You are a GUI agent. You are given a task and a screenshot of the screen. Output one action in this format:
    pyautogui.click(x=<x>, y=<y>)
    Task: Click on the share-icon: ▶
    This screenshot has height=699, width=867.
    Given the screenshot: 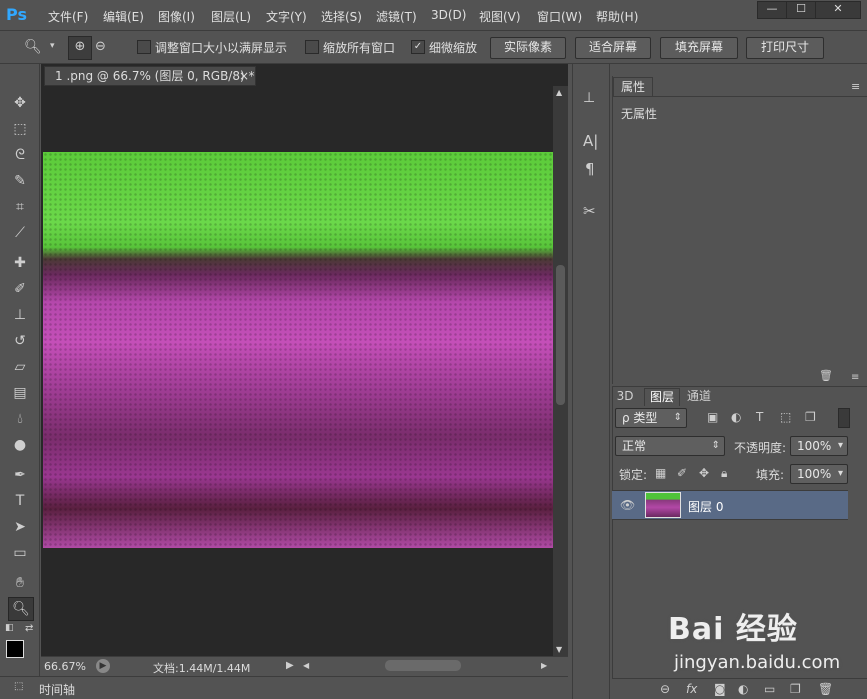 What is the action you would take?
    pyautogui.click(x=103, y=666)
    